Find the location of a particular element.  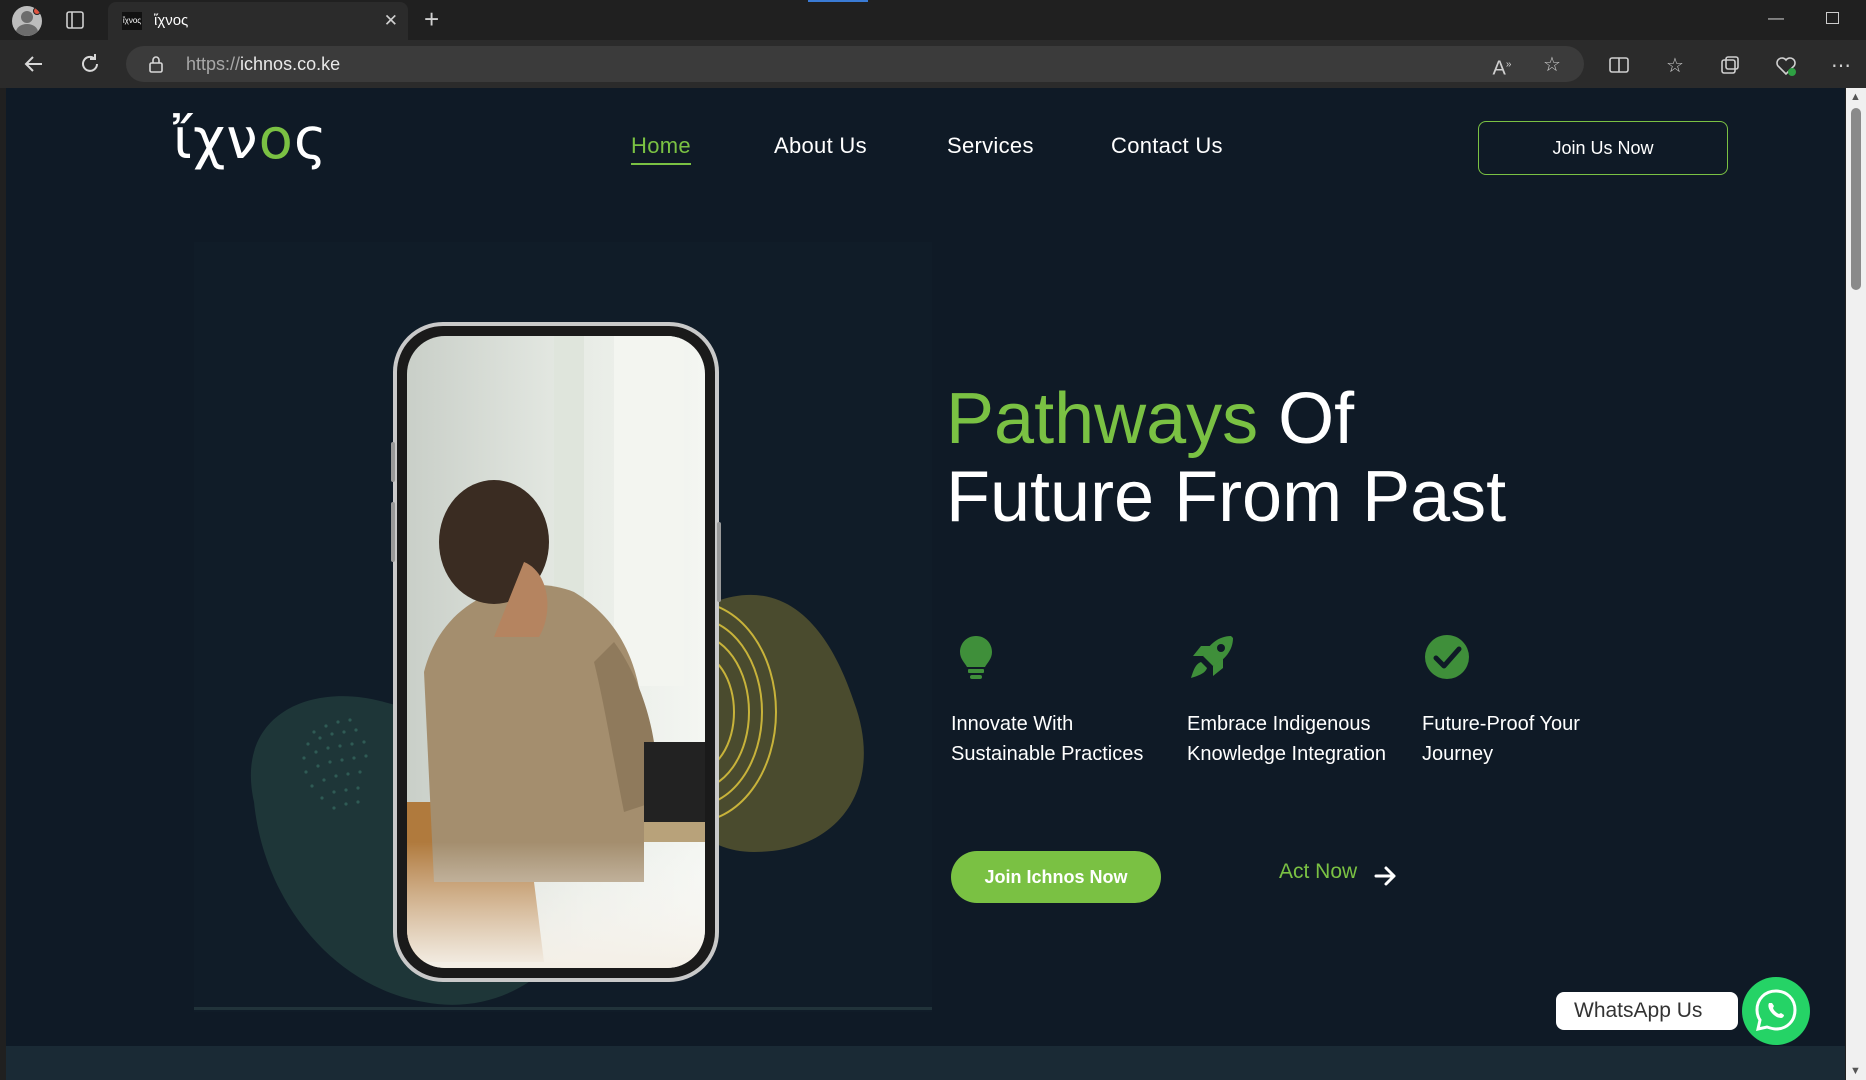

read-aloud-icon: A» is located at coordinates (1502, 66).